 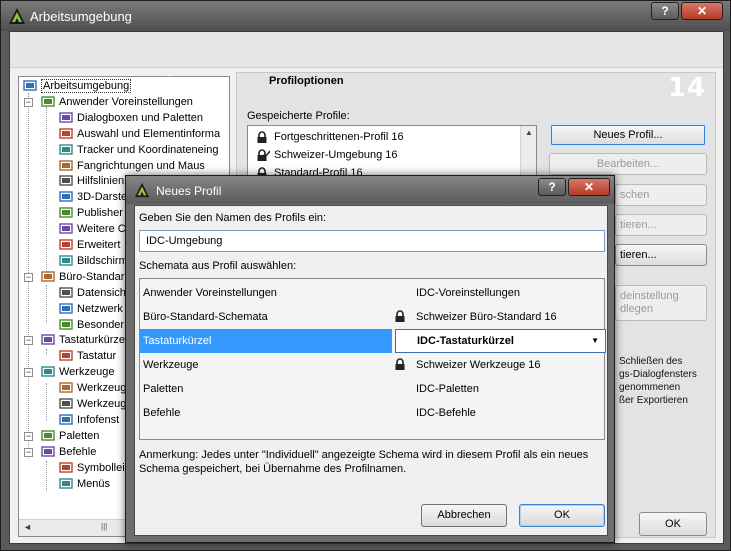 I want to click on info-window-icon, so click(x=66, y=420).